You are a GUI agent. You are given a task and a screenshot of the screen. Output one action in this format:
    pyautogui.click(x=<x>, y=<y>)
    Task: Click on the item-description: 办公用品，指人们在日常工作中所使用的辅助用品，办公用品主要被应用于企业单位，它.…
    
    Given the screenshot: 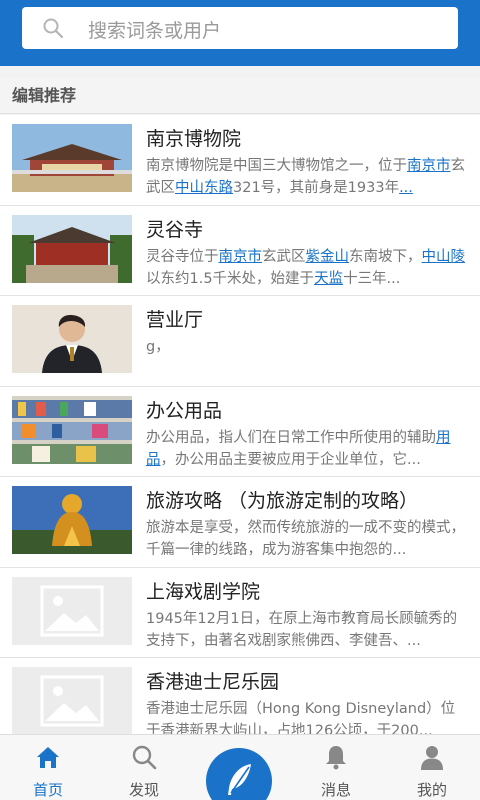 What is the action you would take?
    pyautogui.click(x=307, y=449)
    